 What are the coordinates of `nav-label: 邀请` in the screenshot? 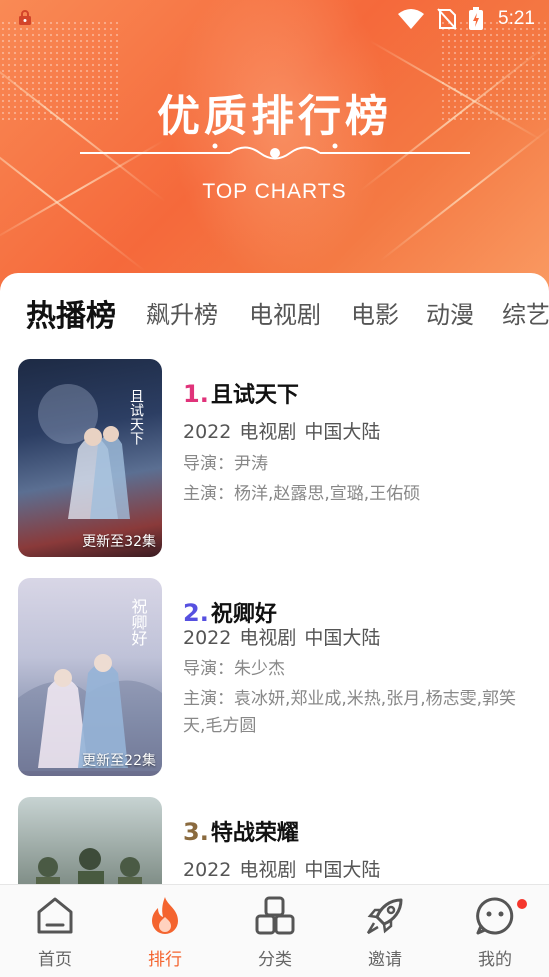 It's located at (385, 960).